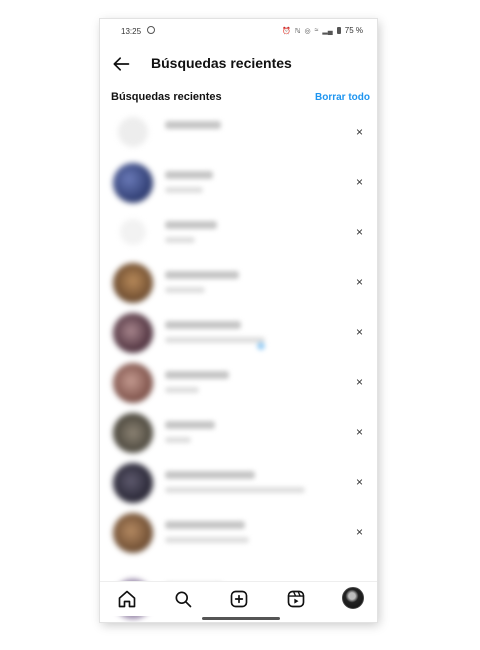 This screenshot has width=480, height=650. I want to click on home-indicator, so click(241, 618).